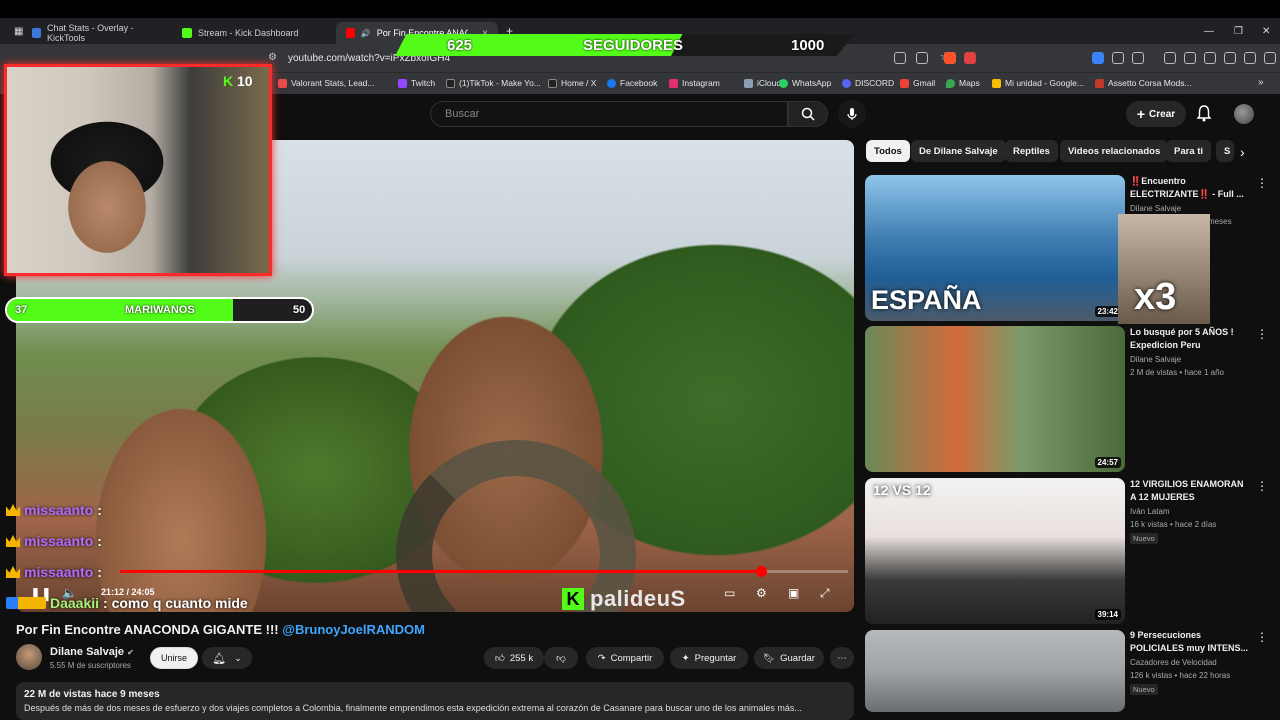 This screenshot has height=720, width=1280. Describe the element at coordinates (1238, 31) in the screenshot. I see `maximize-icon: ❐` at that location.